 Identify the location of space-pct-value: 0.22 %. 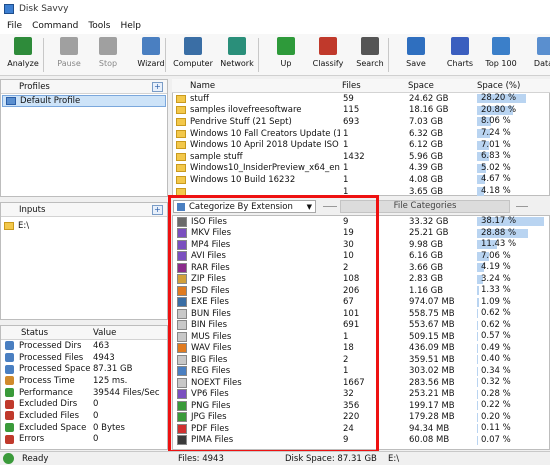
(496, 405).